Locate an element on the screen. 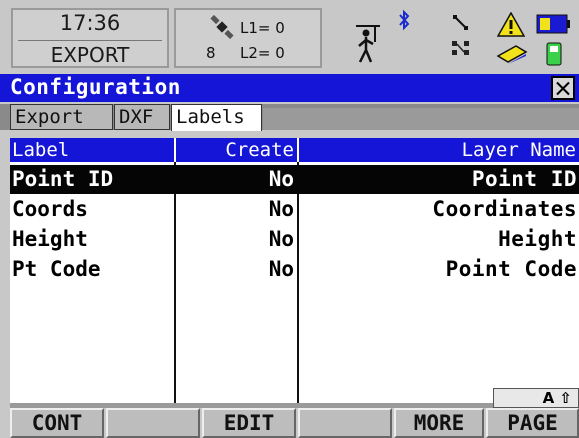 The image size is (579, 438). column-header-label: Label is located at coordinates (40, 150).